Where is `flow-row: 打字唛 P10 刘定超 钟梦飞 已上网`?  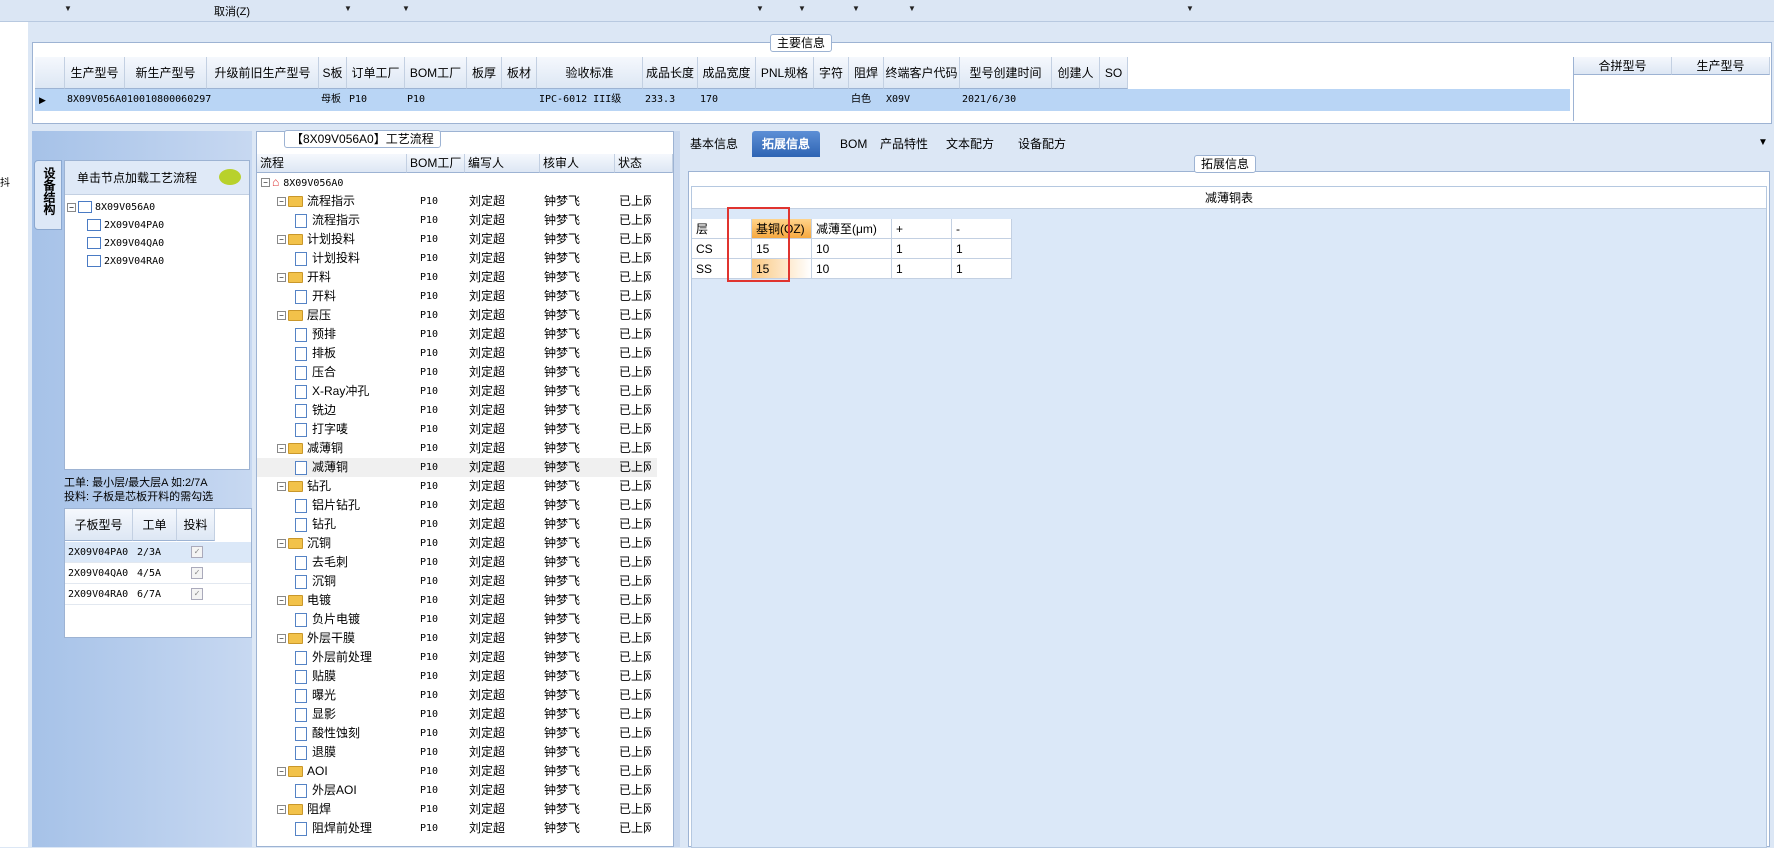
flow-row: 打字唛 P10 刘定超 钟梦飞 已上网 is located at coordinates (457, 429).